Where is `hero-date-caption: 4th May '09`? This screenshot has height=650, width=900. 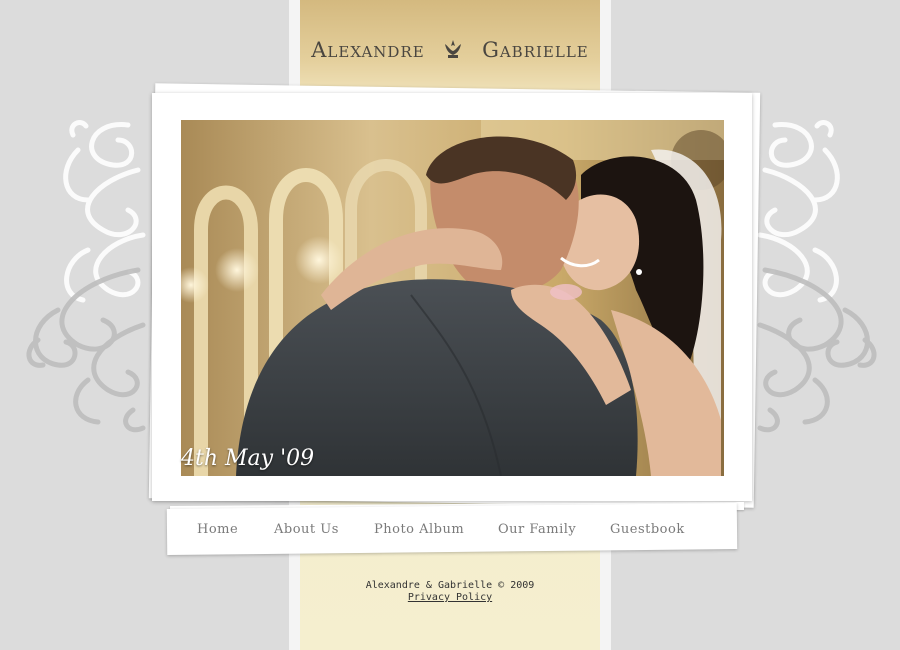
hero-date-caption: 4th May '09 is located at coordinates (248, 458).